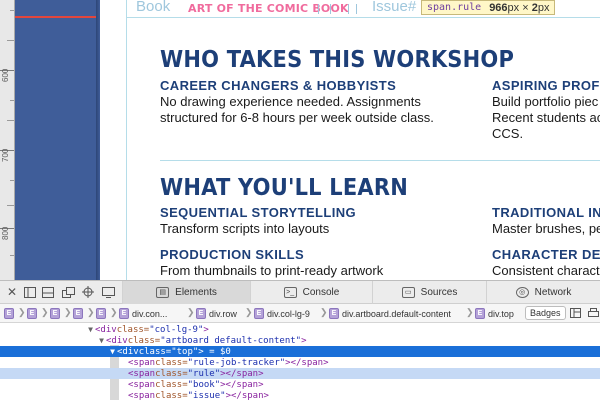 This screenshot has width=600, height=400. I want to click on undock-icon, so click(68, 292).